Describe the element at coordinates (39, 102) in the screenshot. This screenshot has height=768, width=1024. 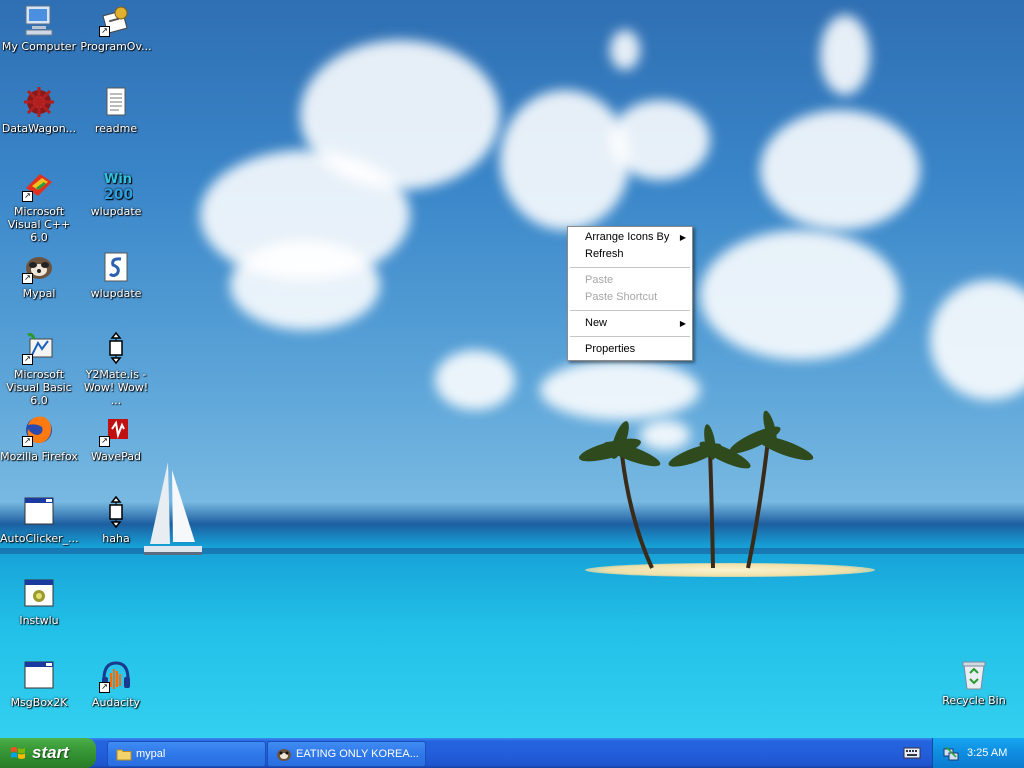
I see `datawagon-icon` at that location.